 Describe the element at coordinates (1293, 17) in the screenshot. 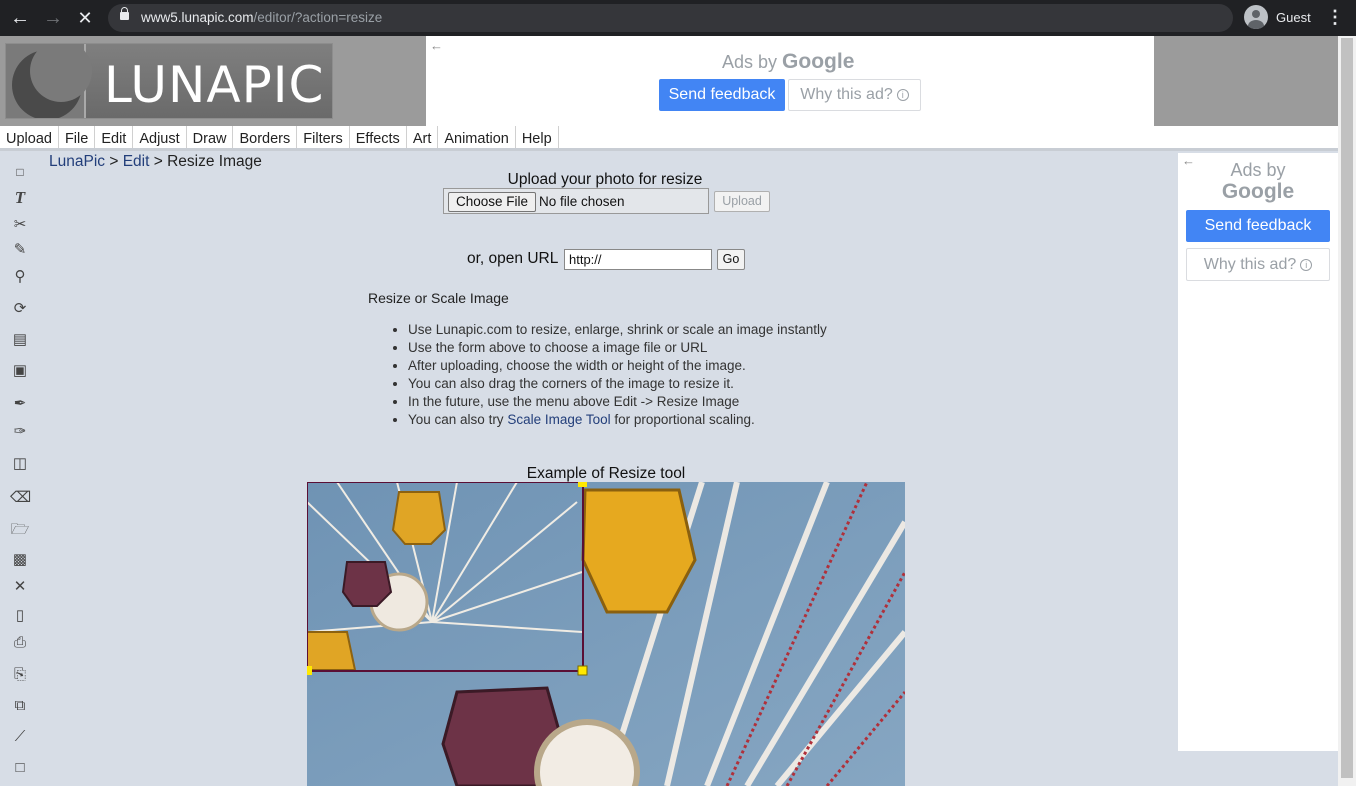

I see `profile-name: Guest` at that location.